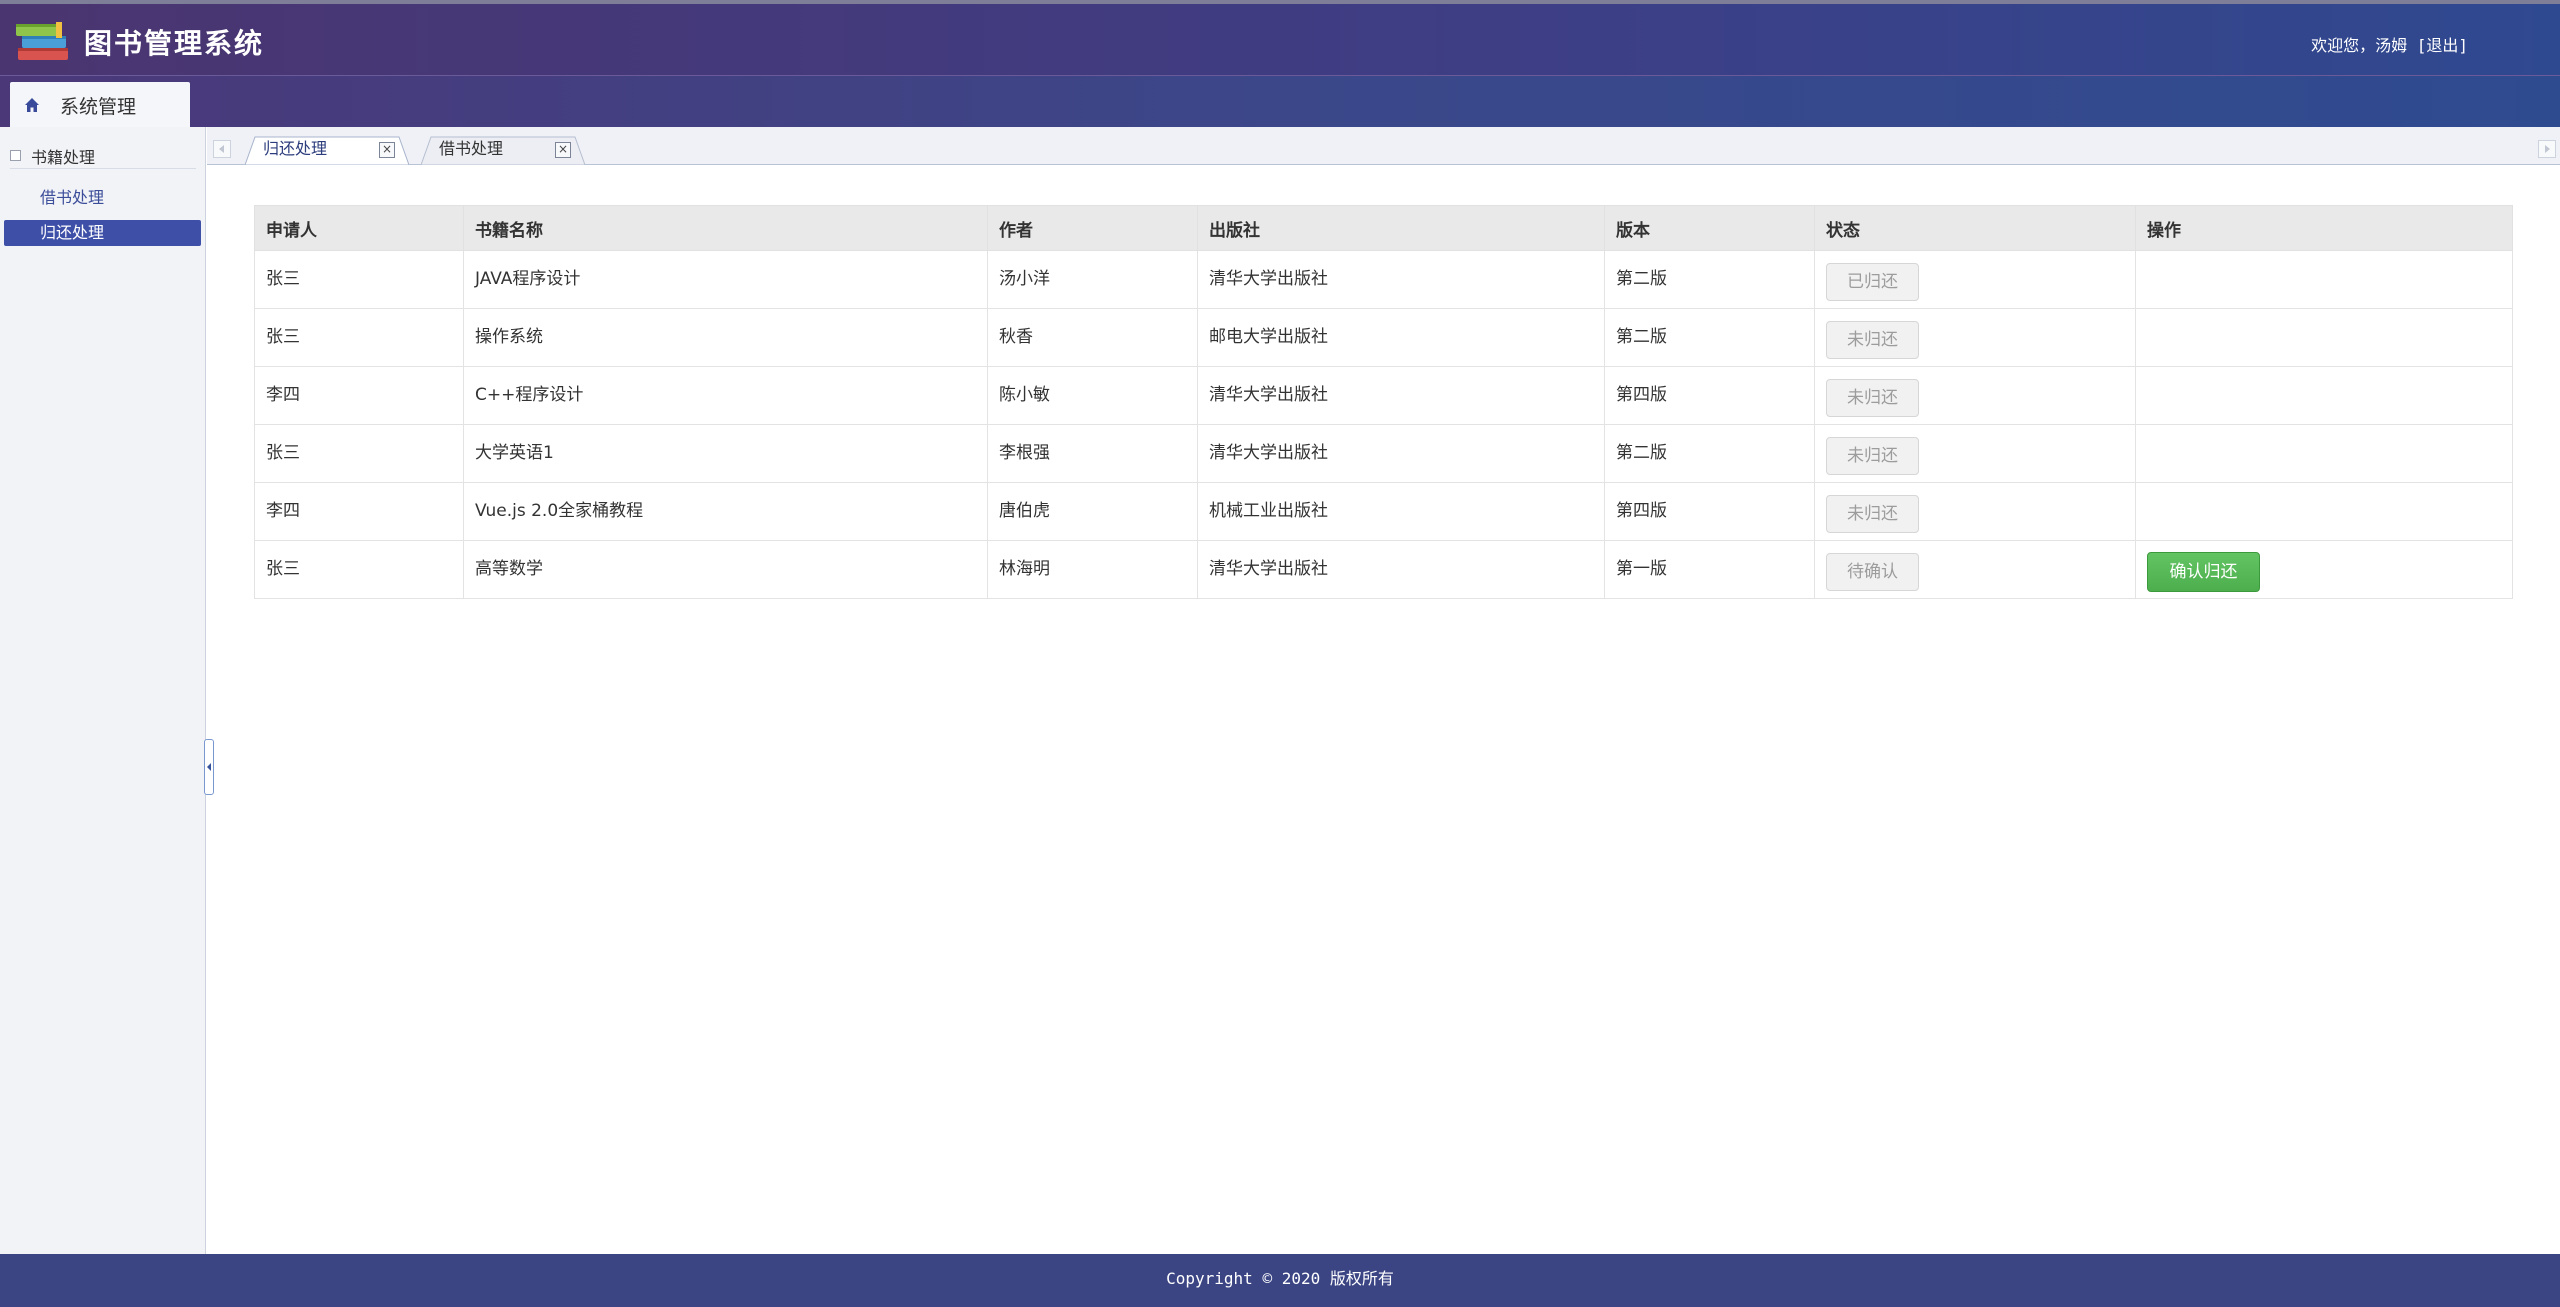  I want to click on cell-author: 唐伯虎, so click(1092, 511).